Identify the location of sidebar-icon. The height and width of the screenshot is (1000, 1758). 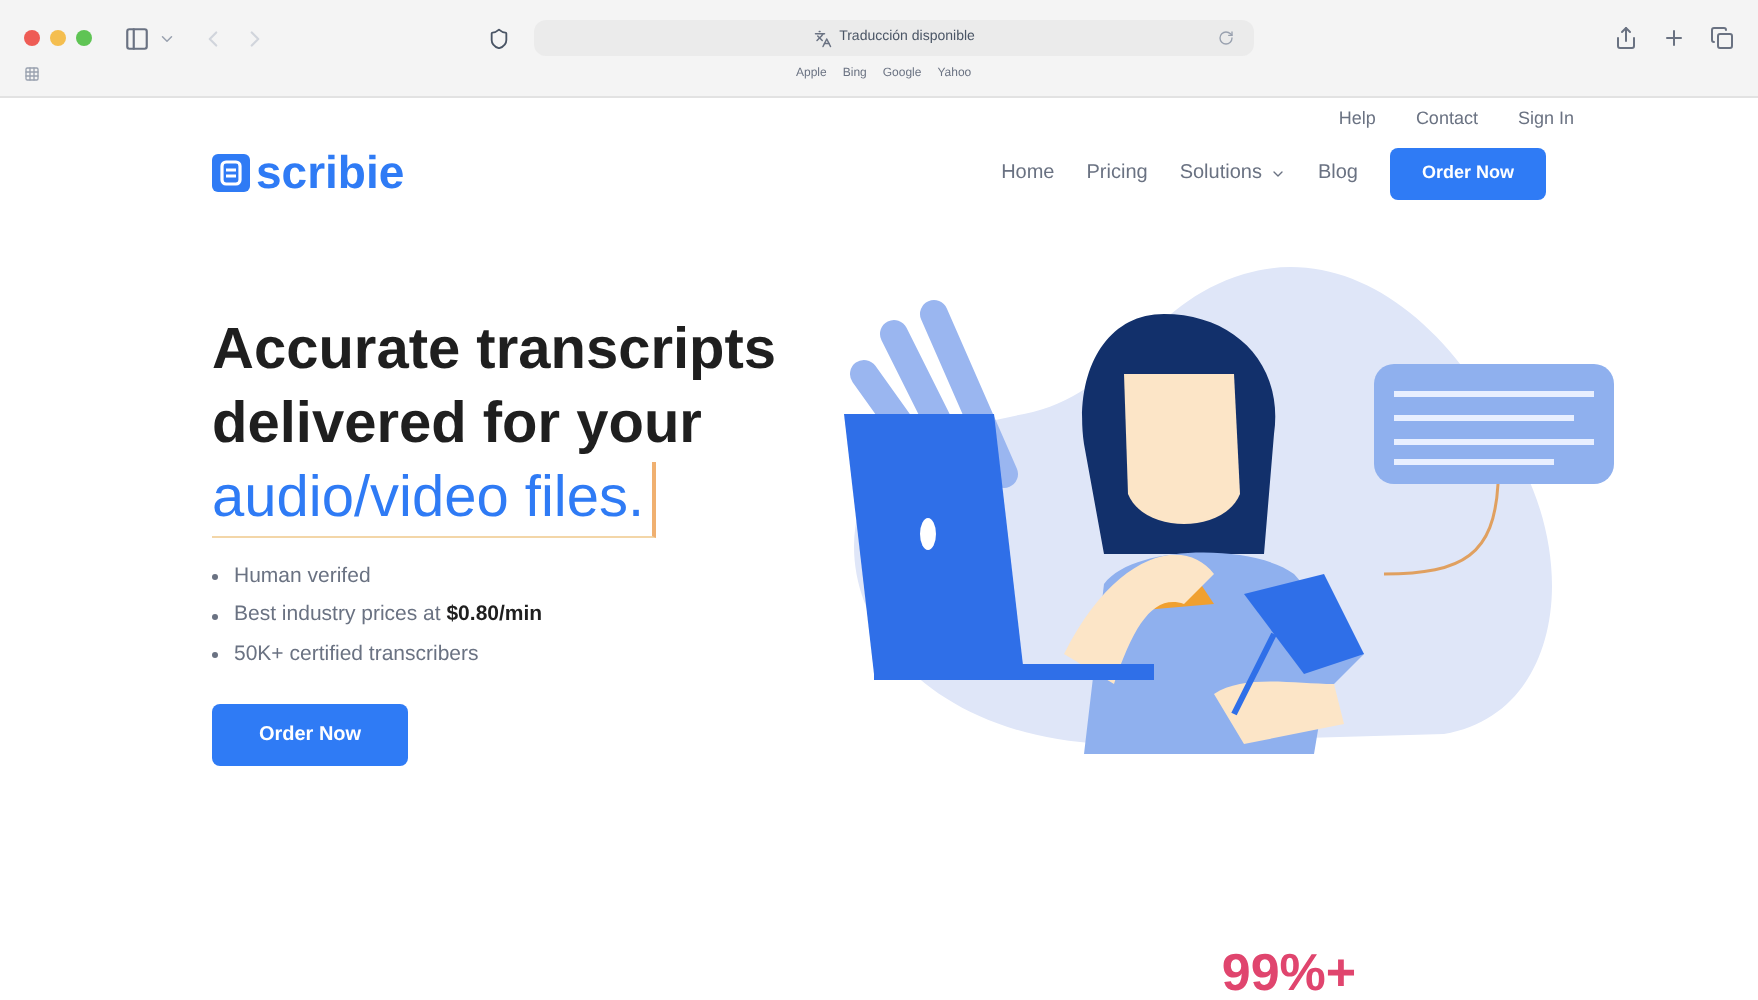
(137, 38).